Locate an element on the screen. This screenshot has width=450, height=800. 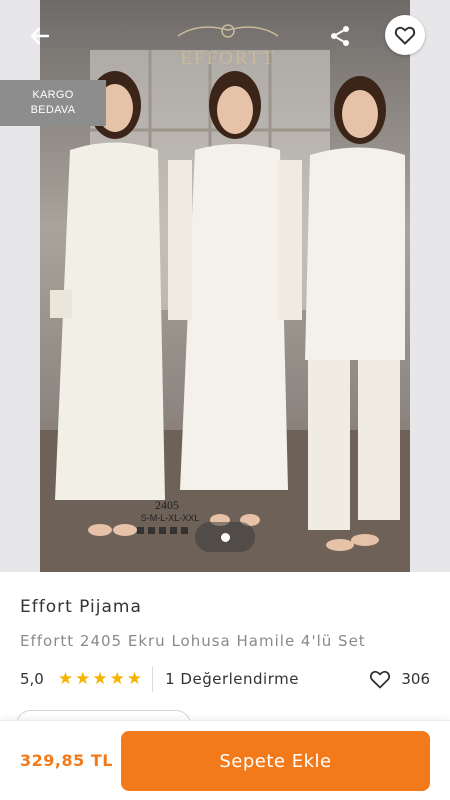
badge-line-2: BEDAVA is located at coordinates (53, 110).